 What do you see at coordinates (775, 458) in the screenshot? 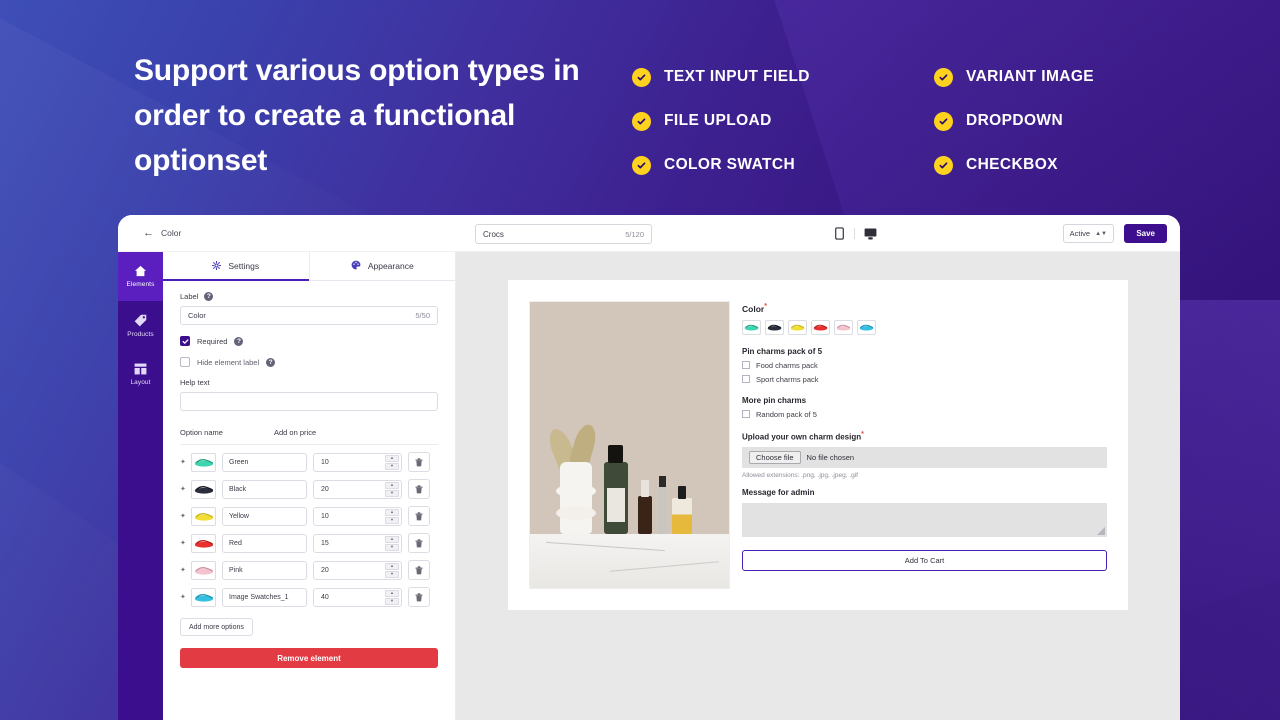
I see `choose-file-button: Choose file` at bounding box center [775, 458].